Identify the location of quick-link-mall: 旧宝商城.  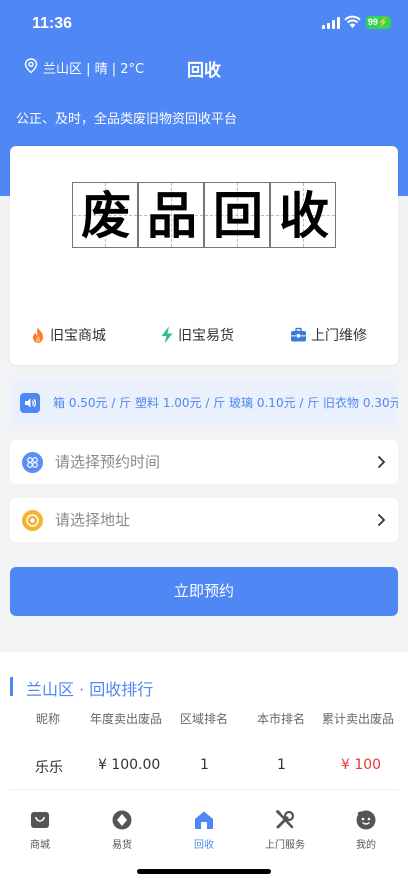
(68, 335).